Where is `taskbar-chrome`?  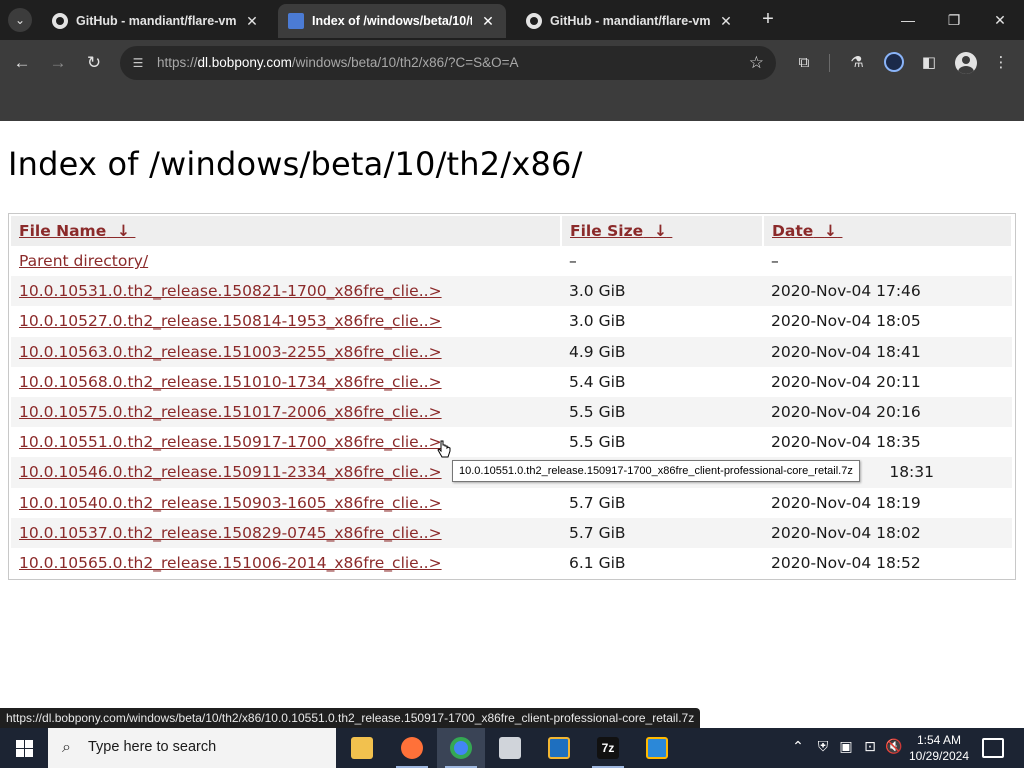 taskbar-chrome is located at coordinates (461, 748).